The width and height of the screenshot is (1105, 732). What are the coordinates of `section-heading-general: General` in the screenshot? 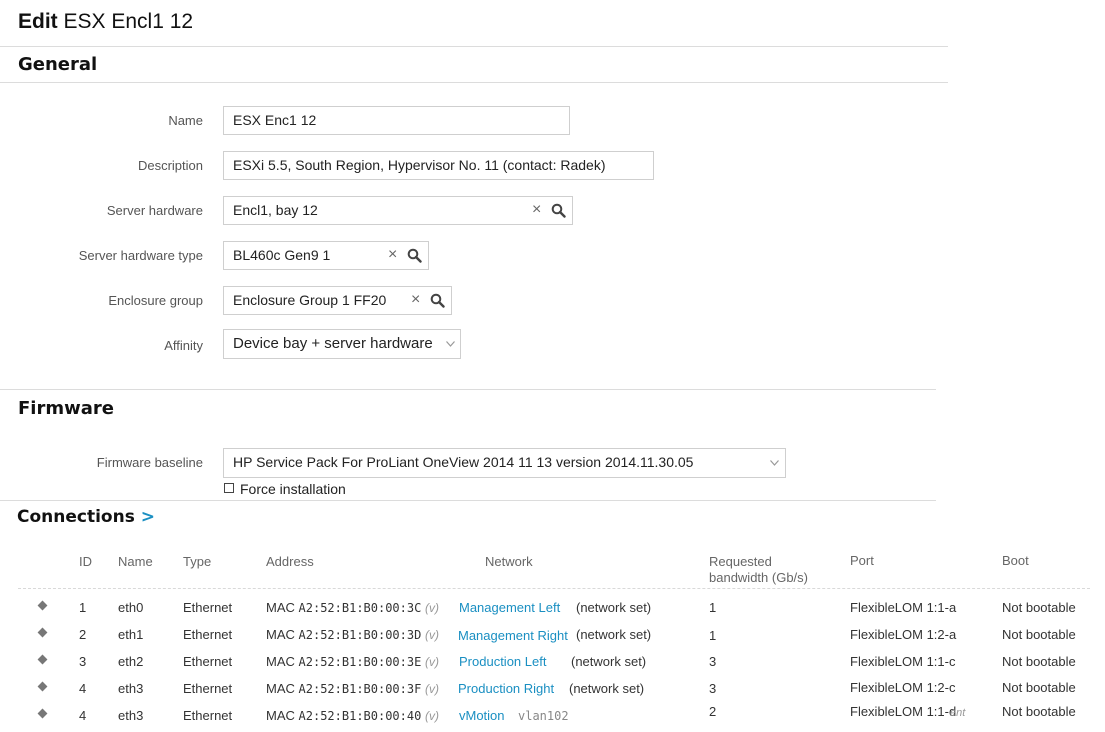 It's located at (58, 64).